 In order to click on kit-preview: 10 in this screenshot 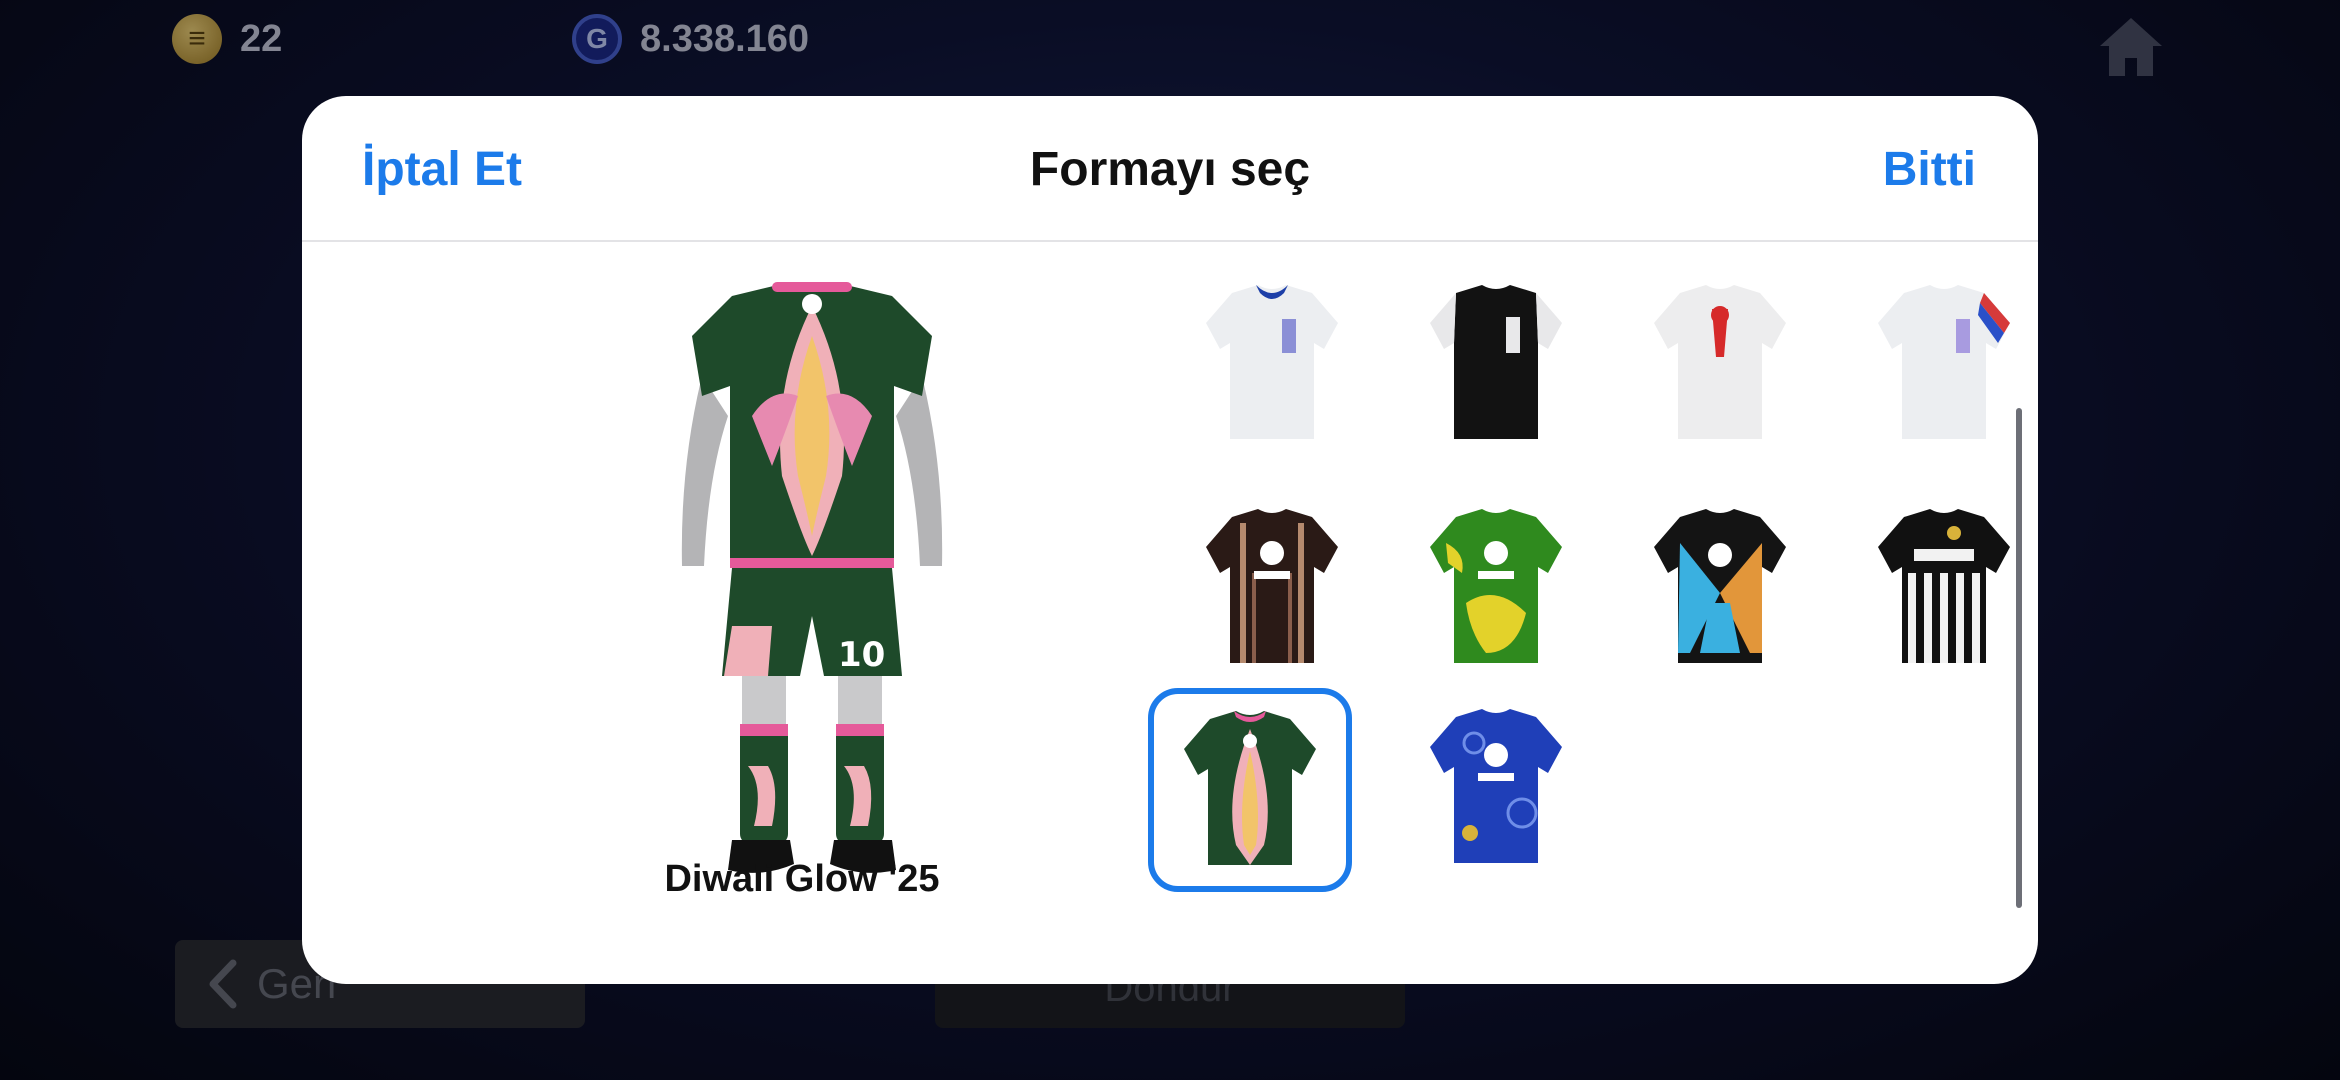, I will do `click(812, 606)`.